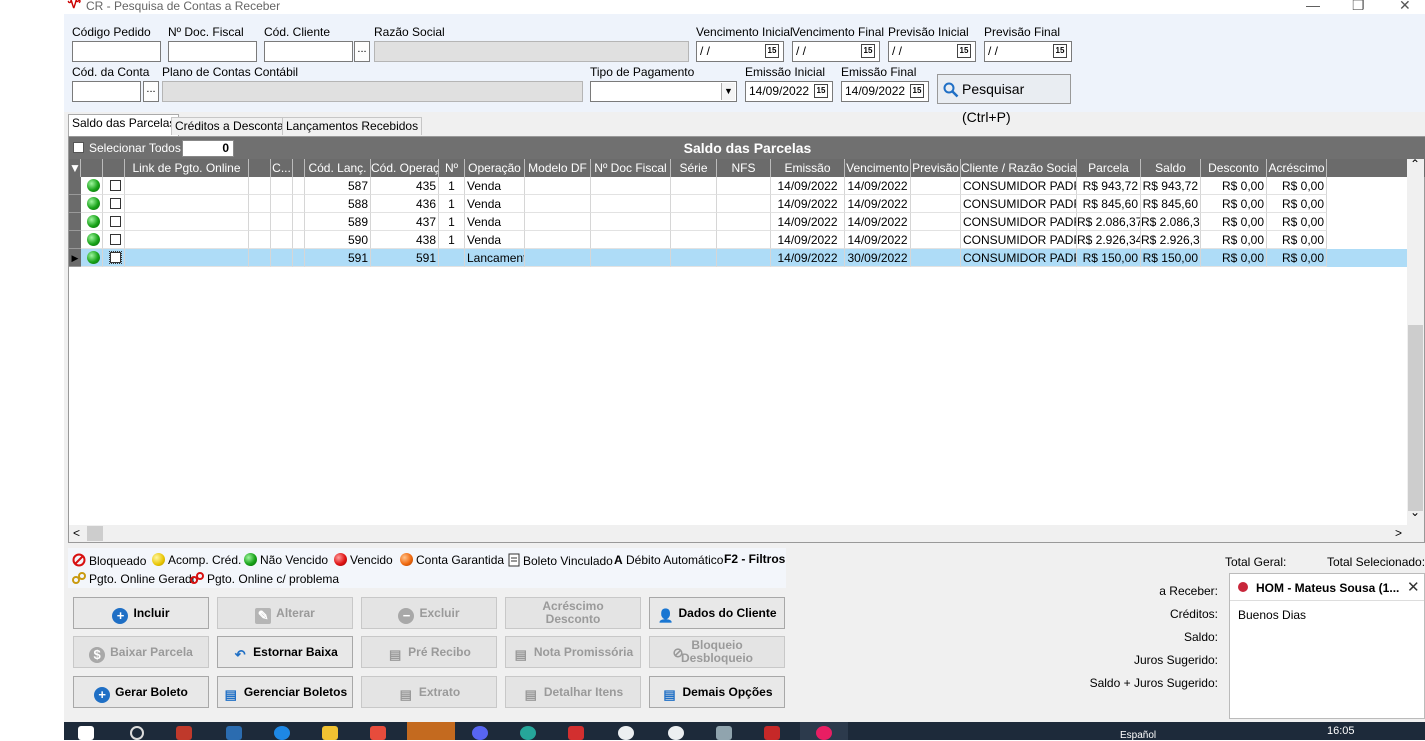  I want to click on venc-inicial-calendar-icon: 15, so click(772, 51).